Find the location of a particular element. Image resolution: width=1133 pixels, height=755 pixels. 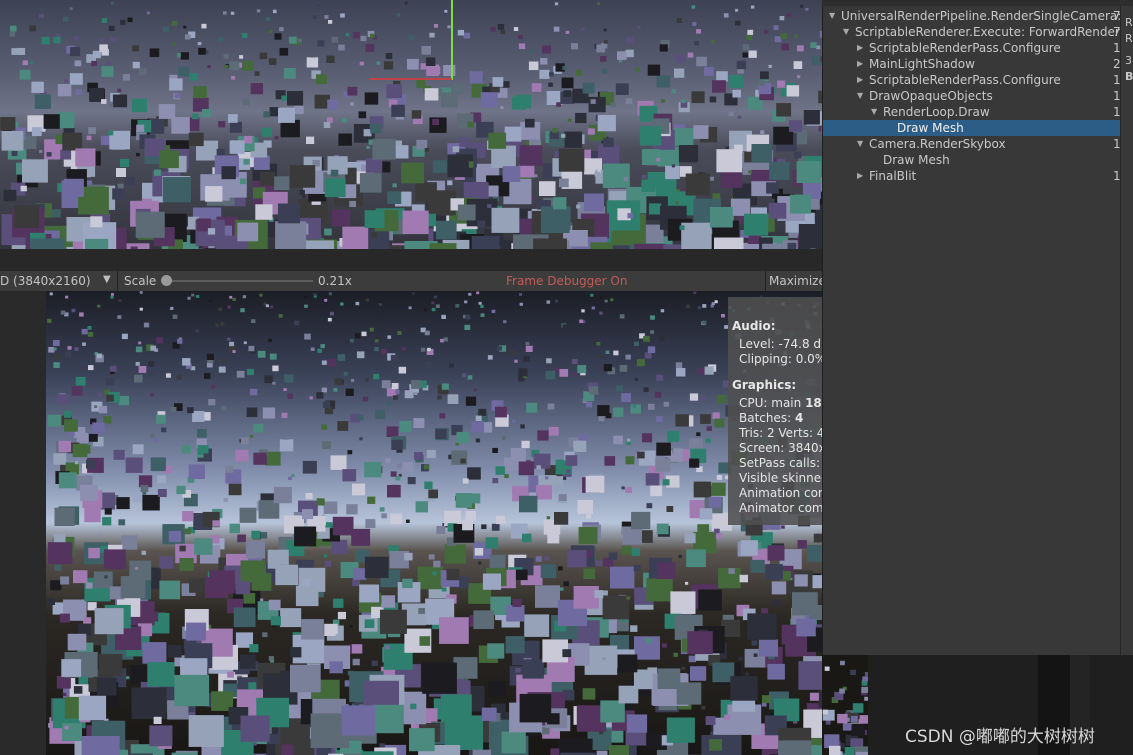

scale-slider-thumb is located at coordinates (166, 280).